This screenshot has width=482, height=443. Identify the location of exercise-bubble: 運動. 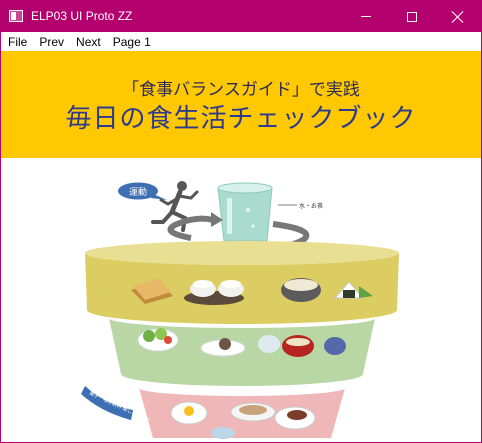
(142, 191).